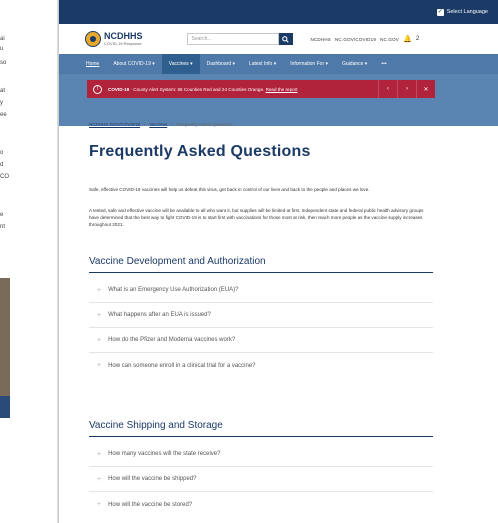 This screenshot has height=523, width=498. Describe the element at coordinates (221, 64) in the screenshot. I see `nav-dashboard: Dashboard ▾` at that location.